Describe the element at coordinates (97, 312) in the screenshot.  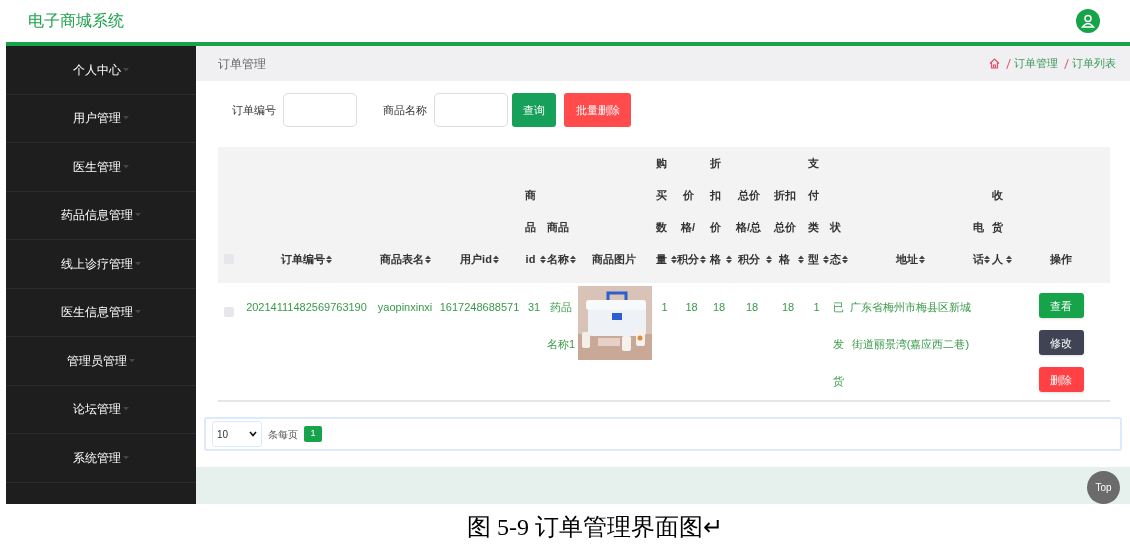
I see `sidebar-item: 医生信息管理` at that location.